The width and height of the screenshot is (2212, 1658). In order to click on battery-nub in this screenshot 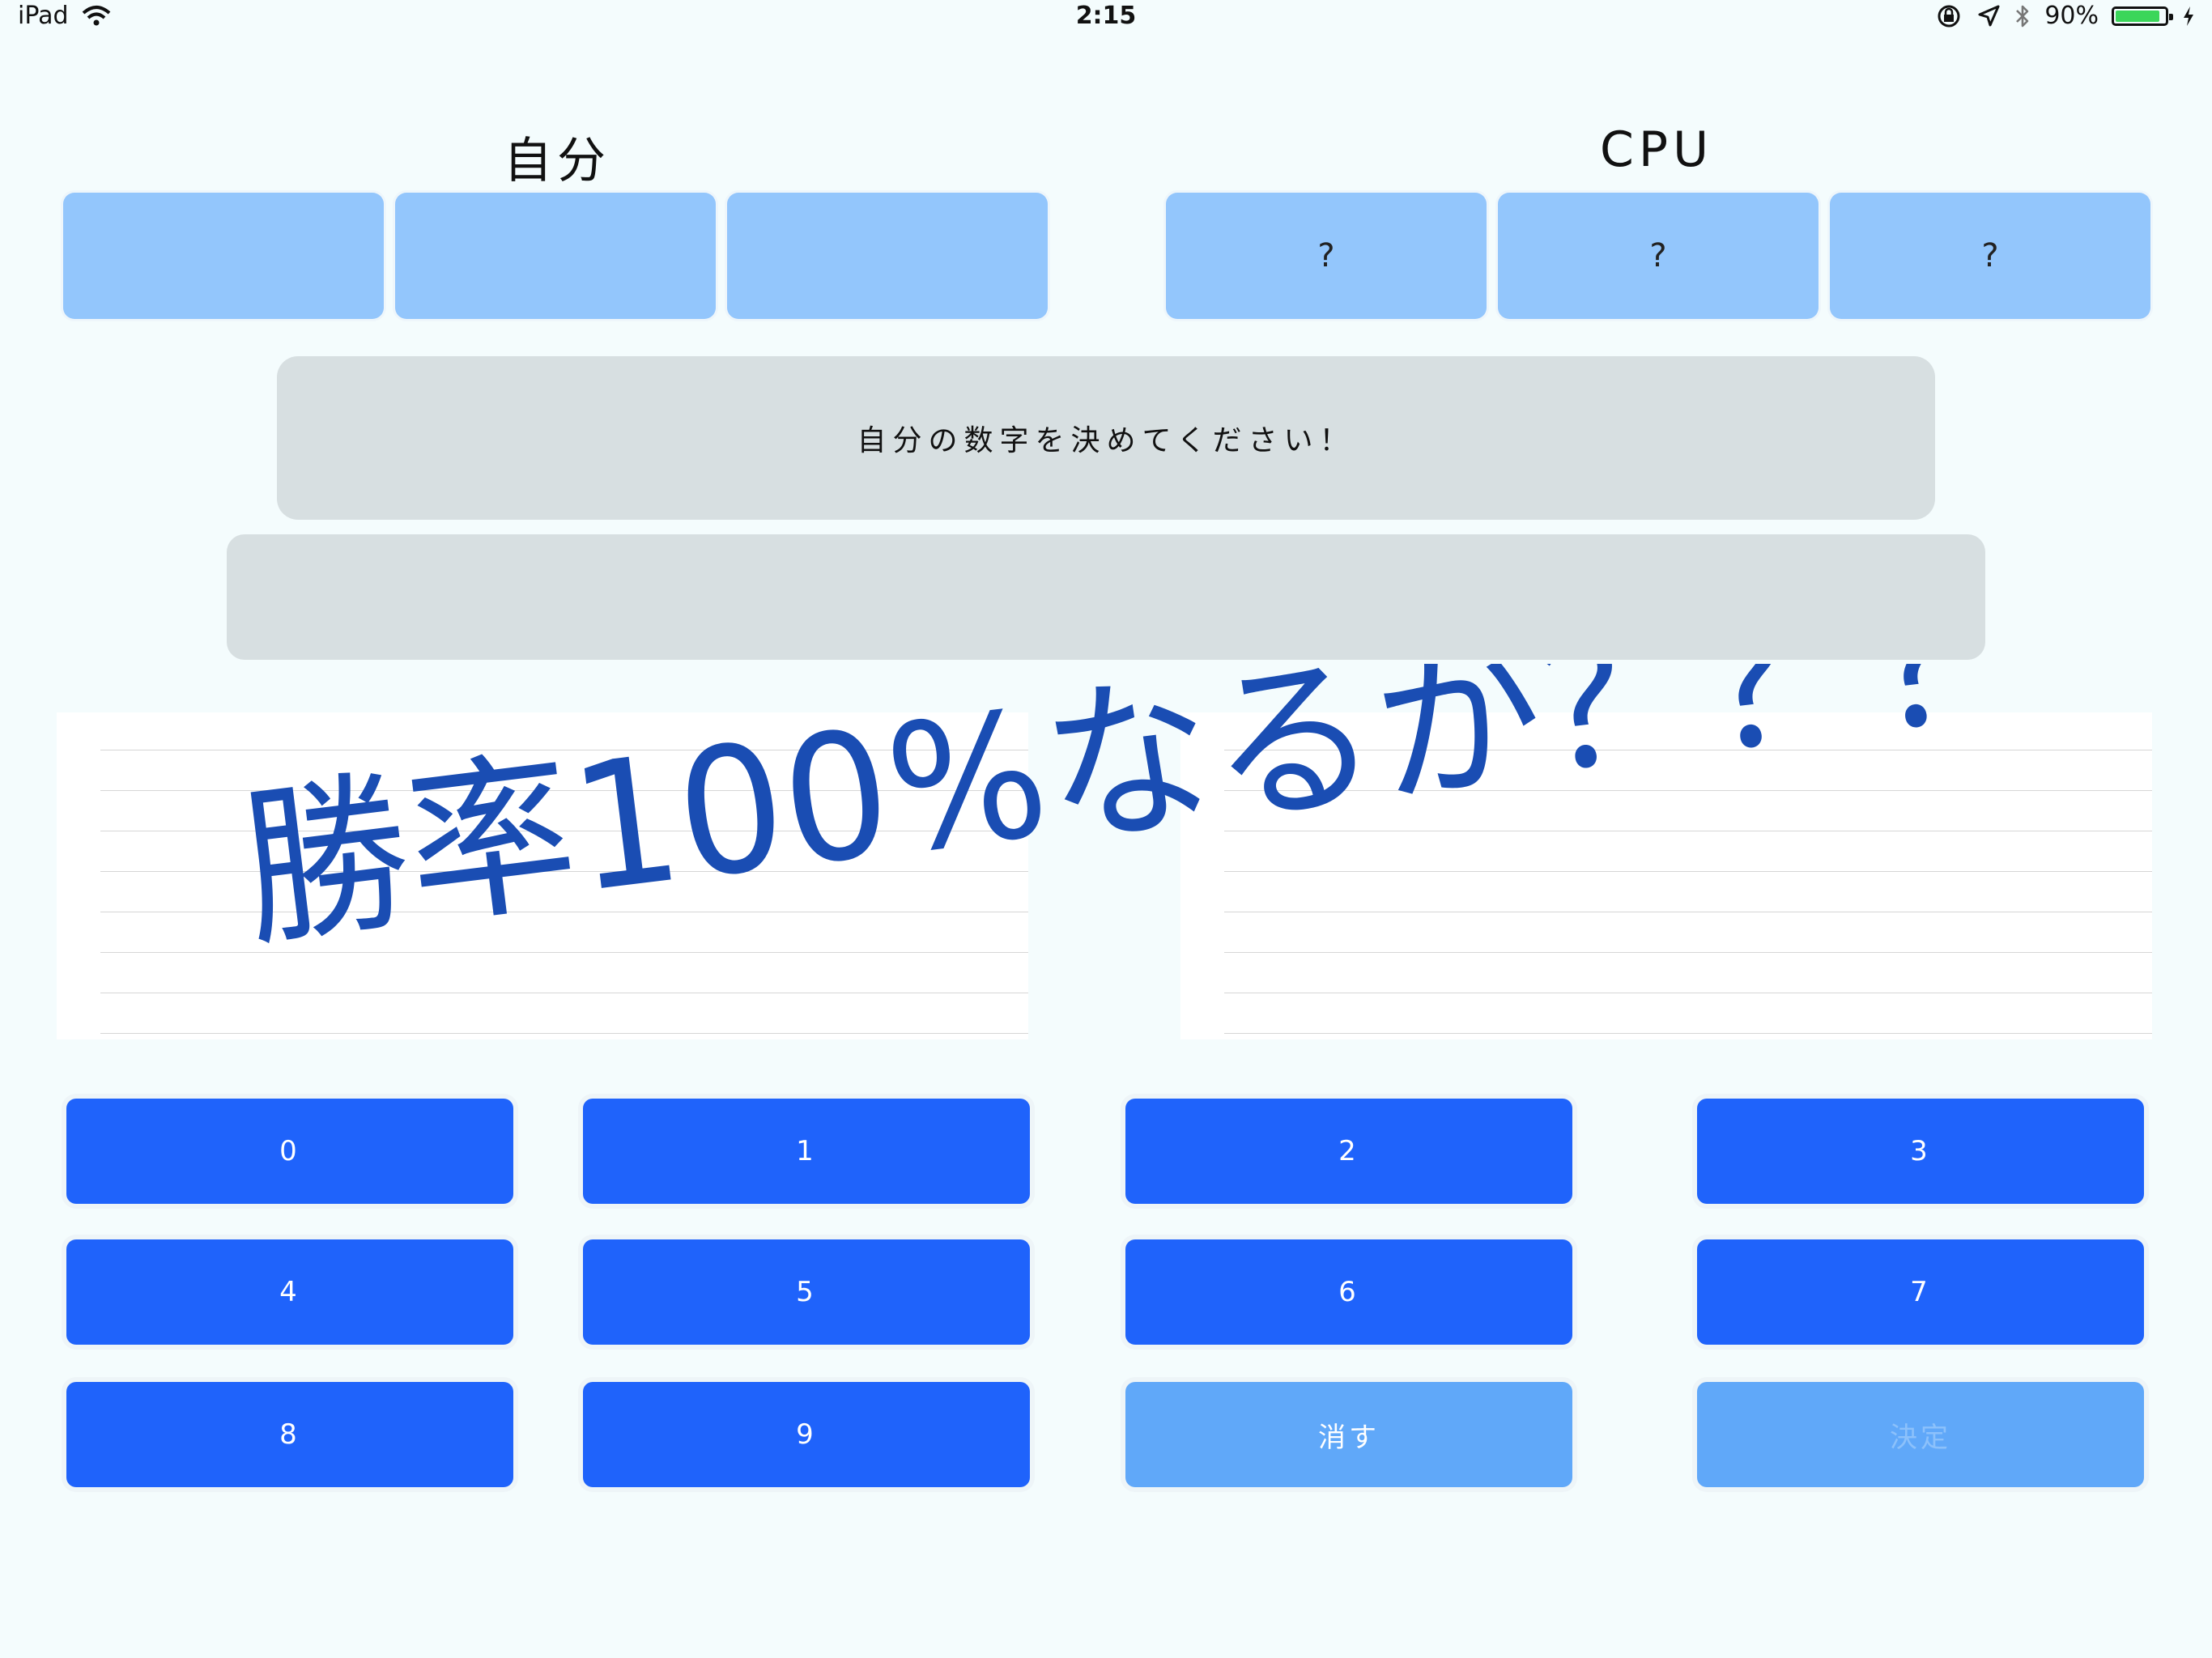, I will do `click(2171, 16)`.